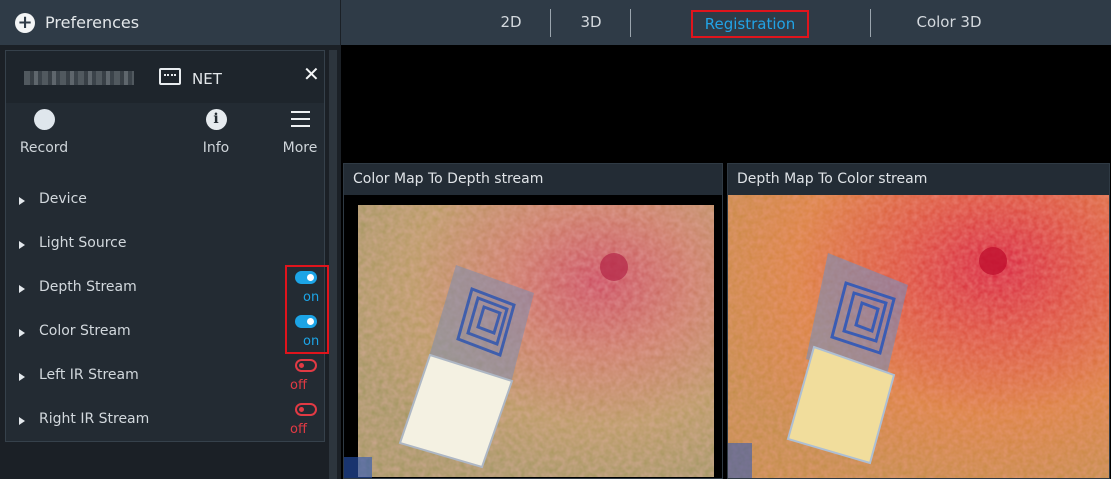 The image size is (1111, 479). What do you see at coordinates (949, 24) in the screenshot?
I see `tab-color-3d: Color 3D` at bounding box center [949, 24].